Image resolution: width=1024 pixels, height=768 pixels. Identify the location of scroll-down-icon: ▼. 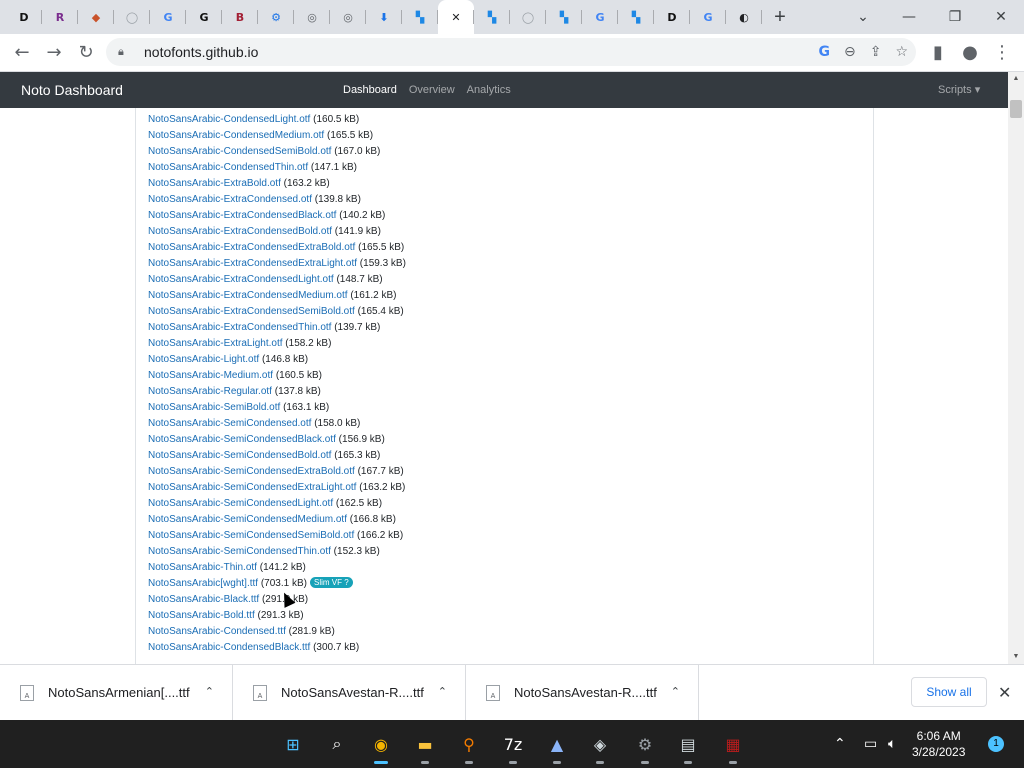
(1016, 657).